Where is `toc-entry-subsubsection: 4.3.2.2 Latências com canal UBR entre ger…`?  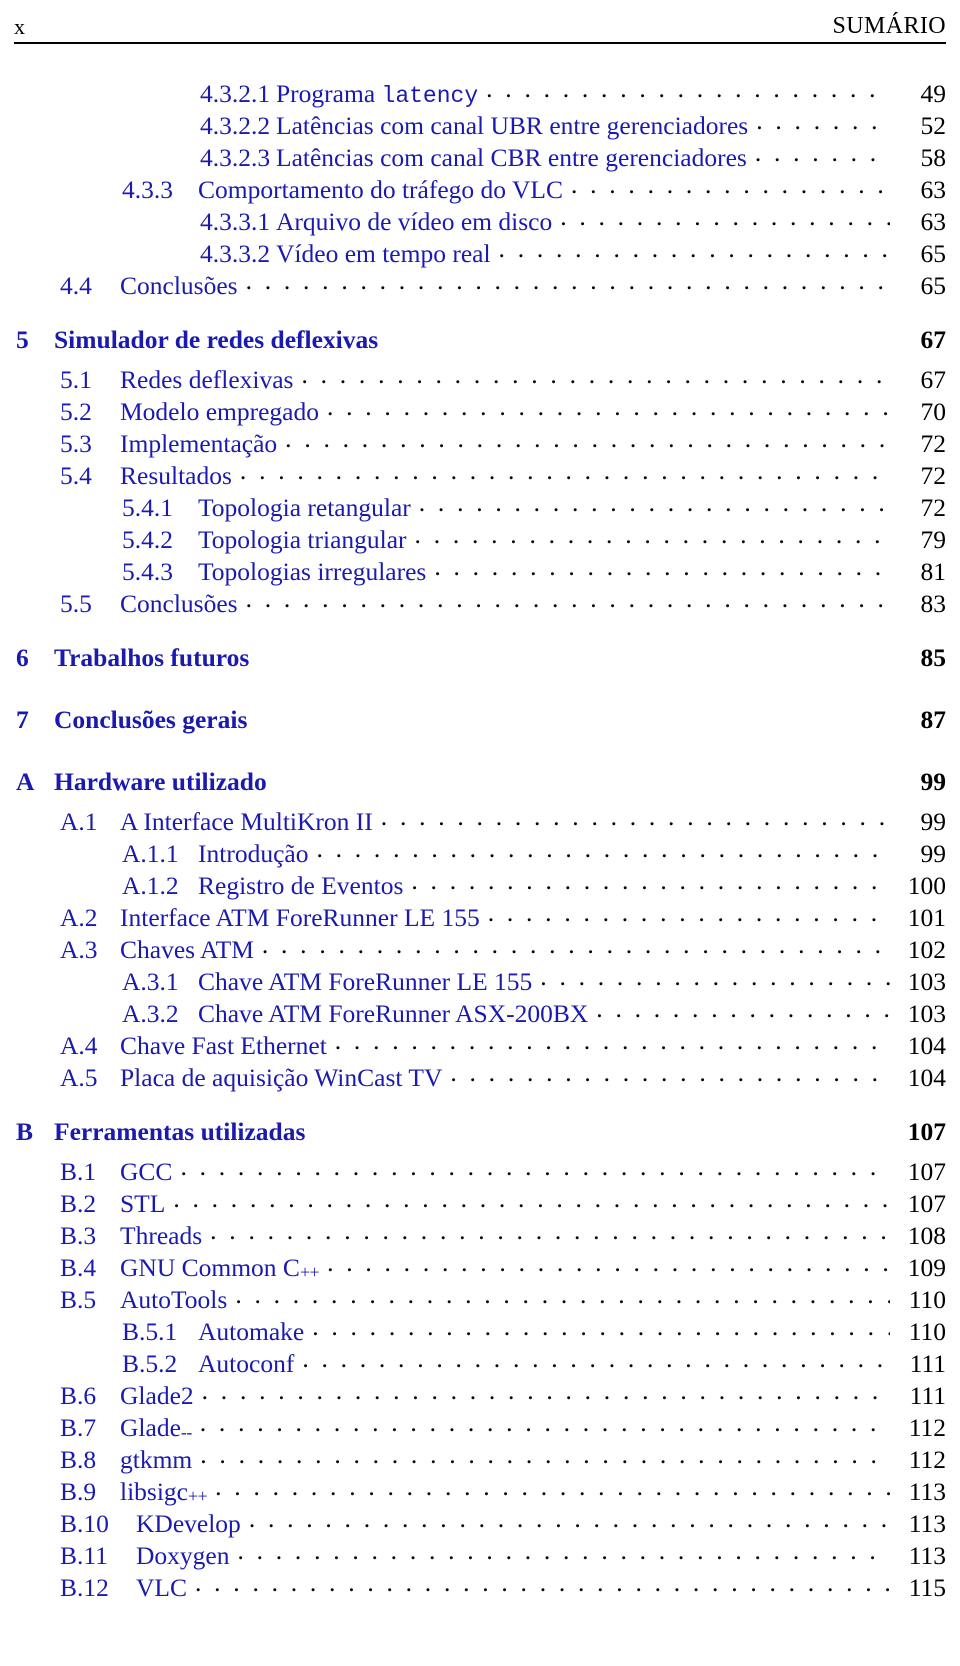 toc-entry-subsubsection: 4.3.2.2 Latências com canal UBR entre ger… is located at coordinates (480, 124).